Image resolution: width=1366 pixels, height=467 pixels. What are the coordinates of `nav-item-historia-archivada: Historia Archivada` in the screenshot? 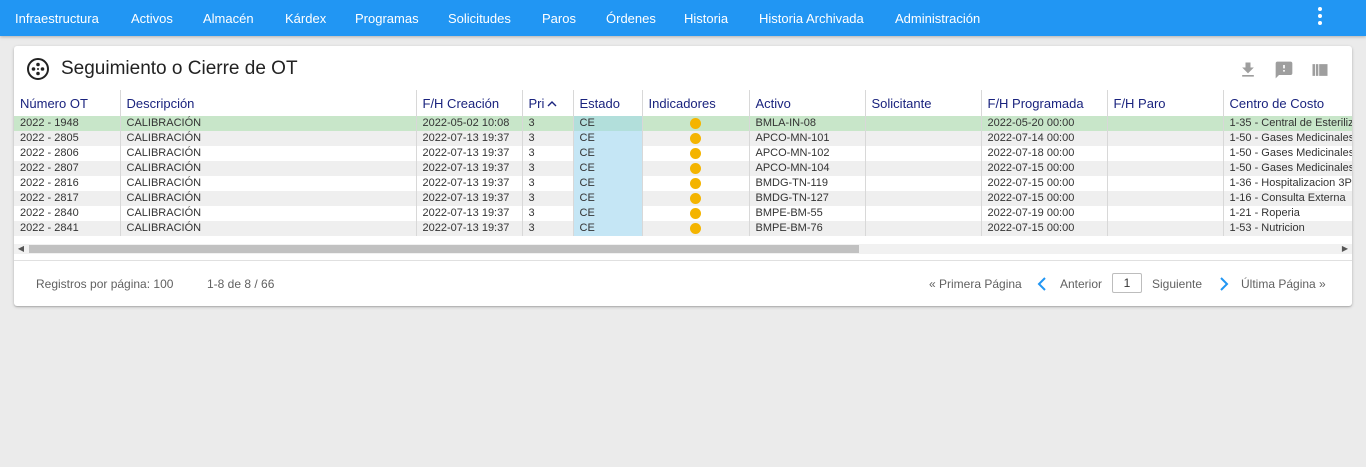 It's located at (811, 18).